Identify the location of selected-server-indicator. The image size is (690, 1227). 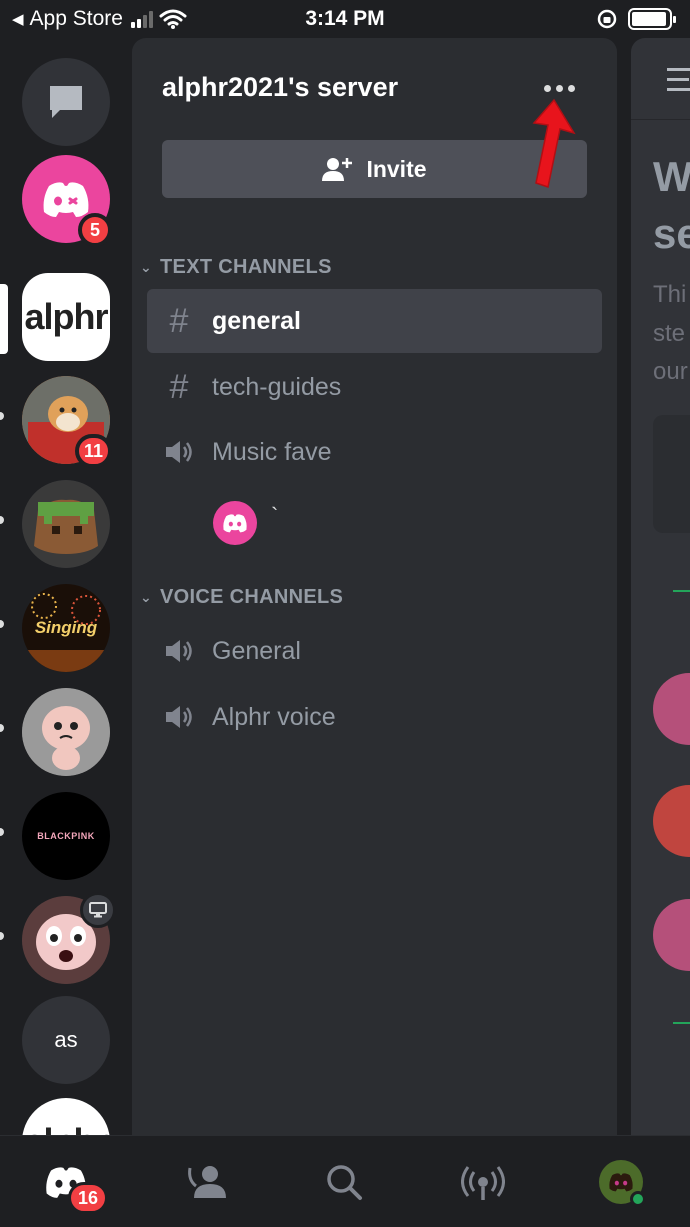
(4, 319).